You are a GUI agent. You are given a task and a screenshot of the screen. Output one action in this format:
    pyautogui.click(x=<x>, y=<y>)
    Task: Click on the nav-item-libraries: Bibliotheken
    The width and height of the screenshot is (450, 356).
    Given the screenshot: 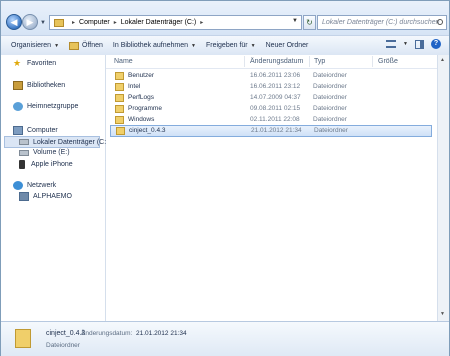 What is the action you would take?
    pyautogui.click(x=39, y=85)
    